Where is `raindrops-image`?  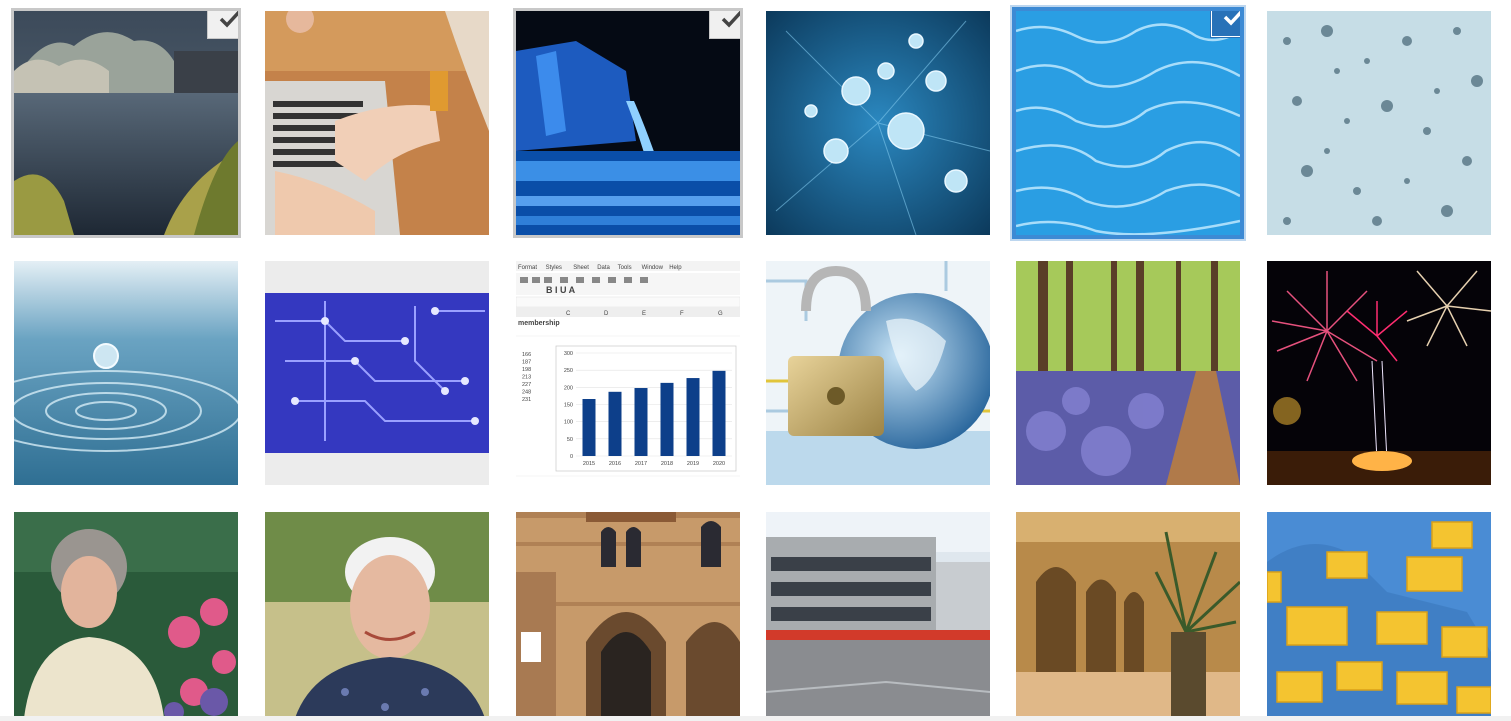
raindrops-image is located at coordinates (1379, 123).